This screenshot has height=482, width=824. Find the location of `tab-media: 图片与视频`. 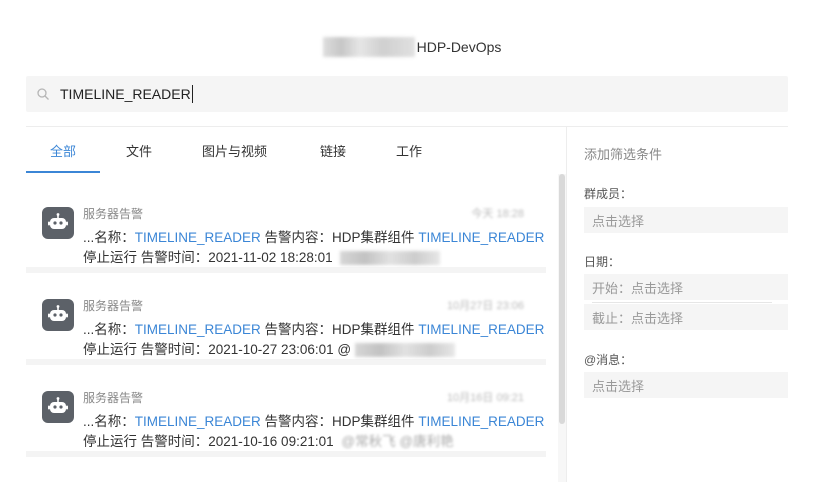

tab-media: 图片与视频 is located at coordinates (234, 150).